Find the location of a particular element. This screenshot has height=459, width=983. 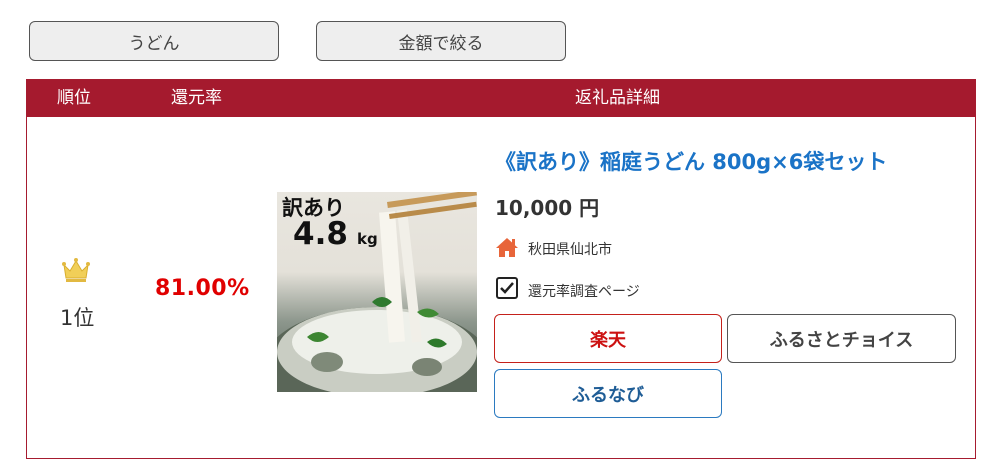

image-label-unit: kg is located at coordinates (367, 239).